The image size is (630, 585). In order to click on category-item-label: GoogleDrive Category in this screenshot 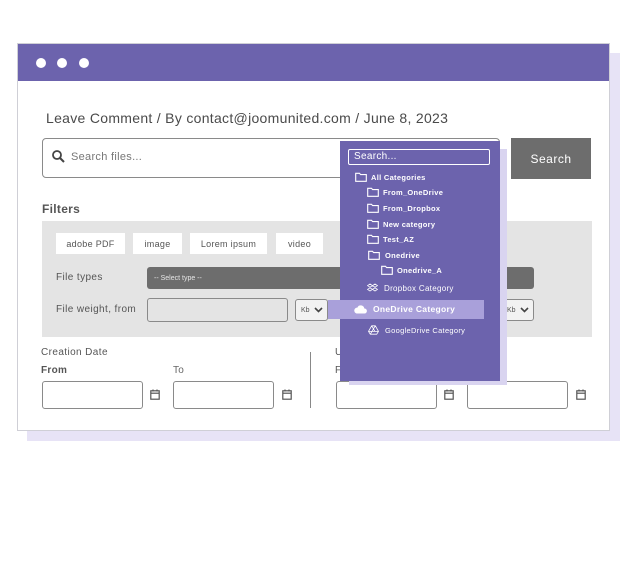, I will do `click(425, 330)`.